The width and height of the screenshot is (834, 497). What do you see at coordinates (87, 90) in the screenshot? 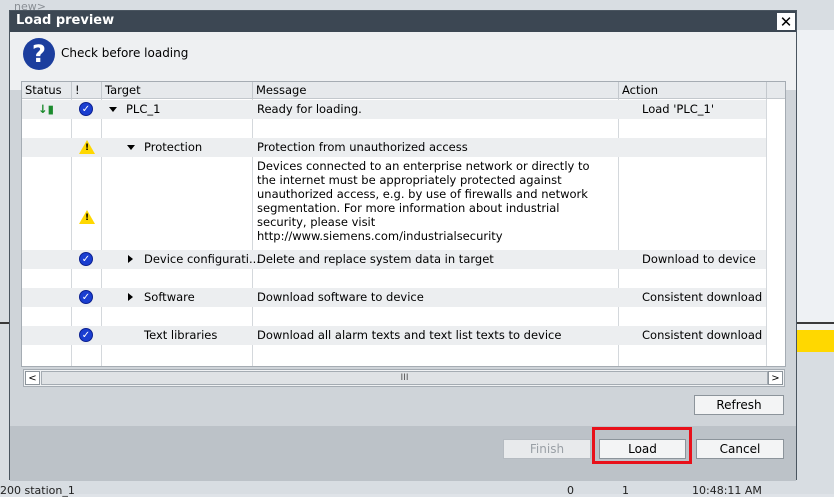
I see `col-exclaim: !` at bounding box center [87, 90].